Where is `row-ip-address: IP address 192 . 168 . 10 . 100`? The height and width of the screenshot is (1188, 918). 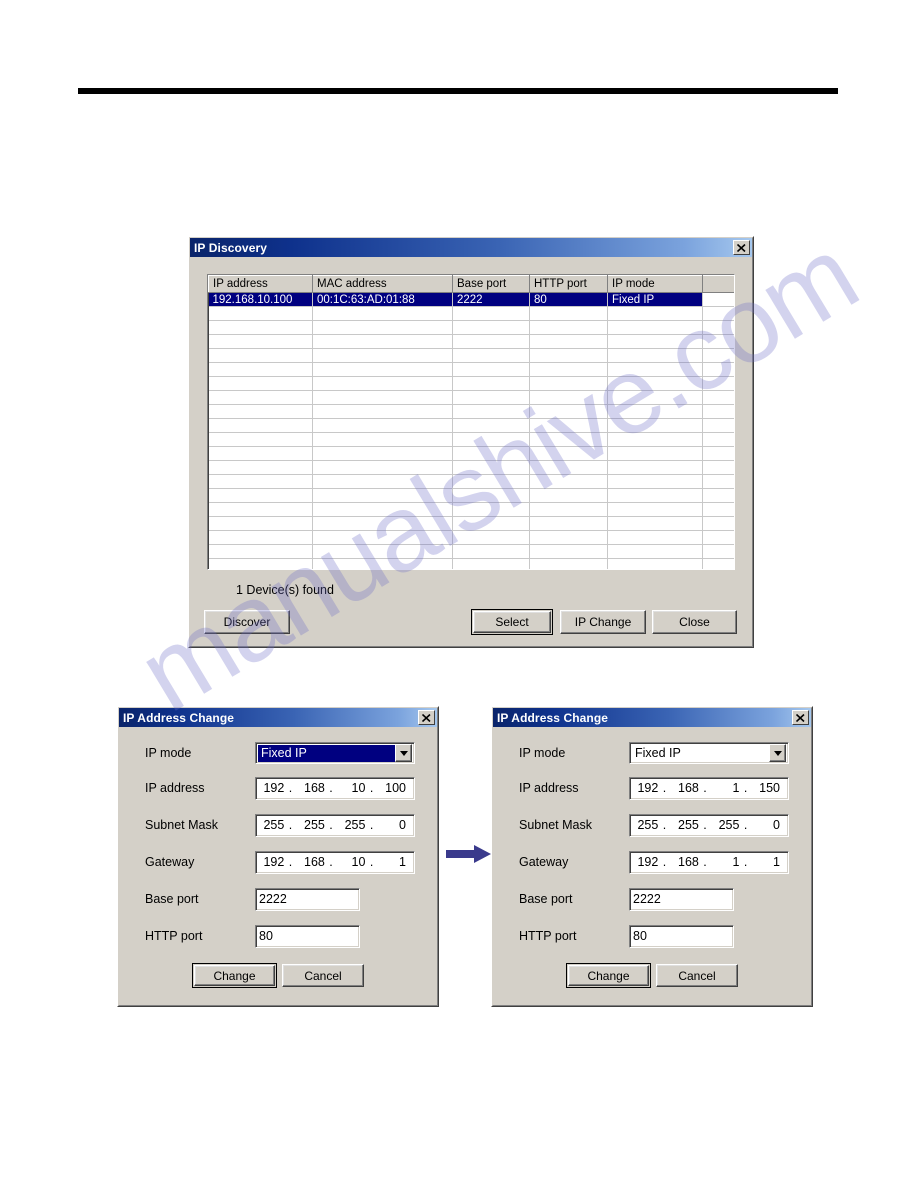
row-ip-address: IP address 192 . 168 . 10 . 100 is located at coordinates (280, 788).